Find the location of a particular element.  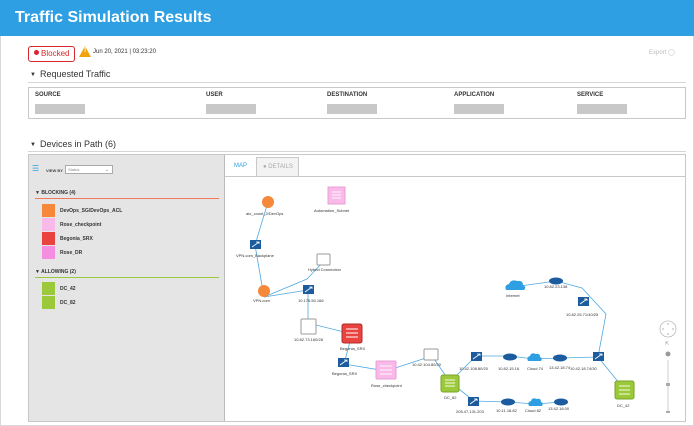

dc82-label: DC_82 is located at coordinates (450, 397).